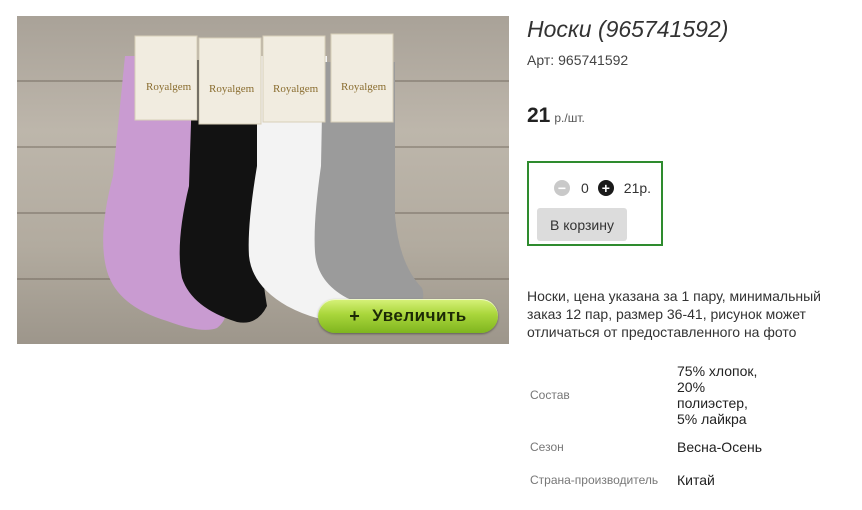  Describe the element at coordinates (569, 118) in the screenshot. I see `price-unit: р./шт.` at that location.